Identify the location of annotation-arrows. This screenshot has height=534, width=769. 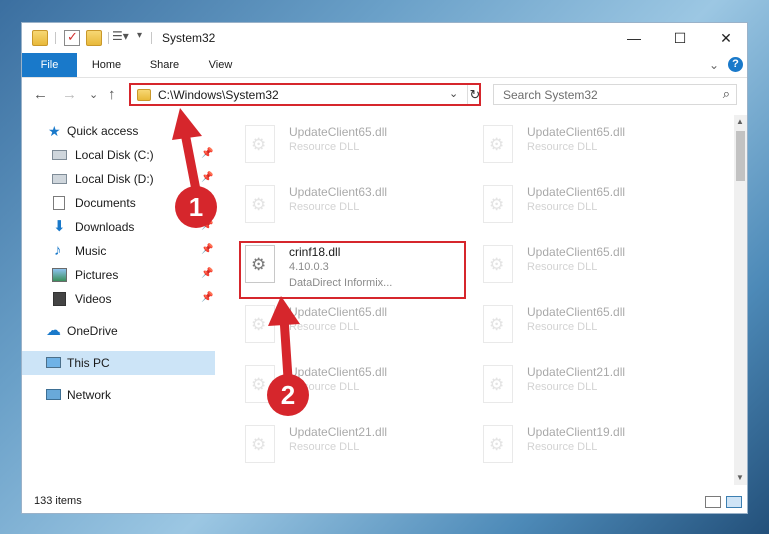
(236, 245).